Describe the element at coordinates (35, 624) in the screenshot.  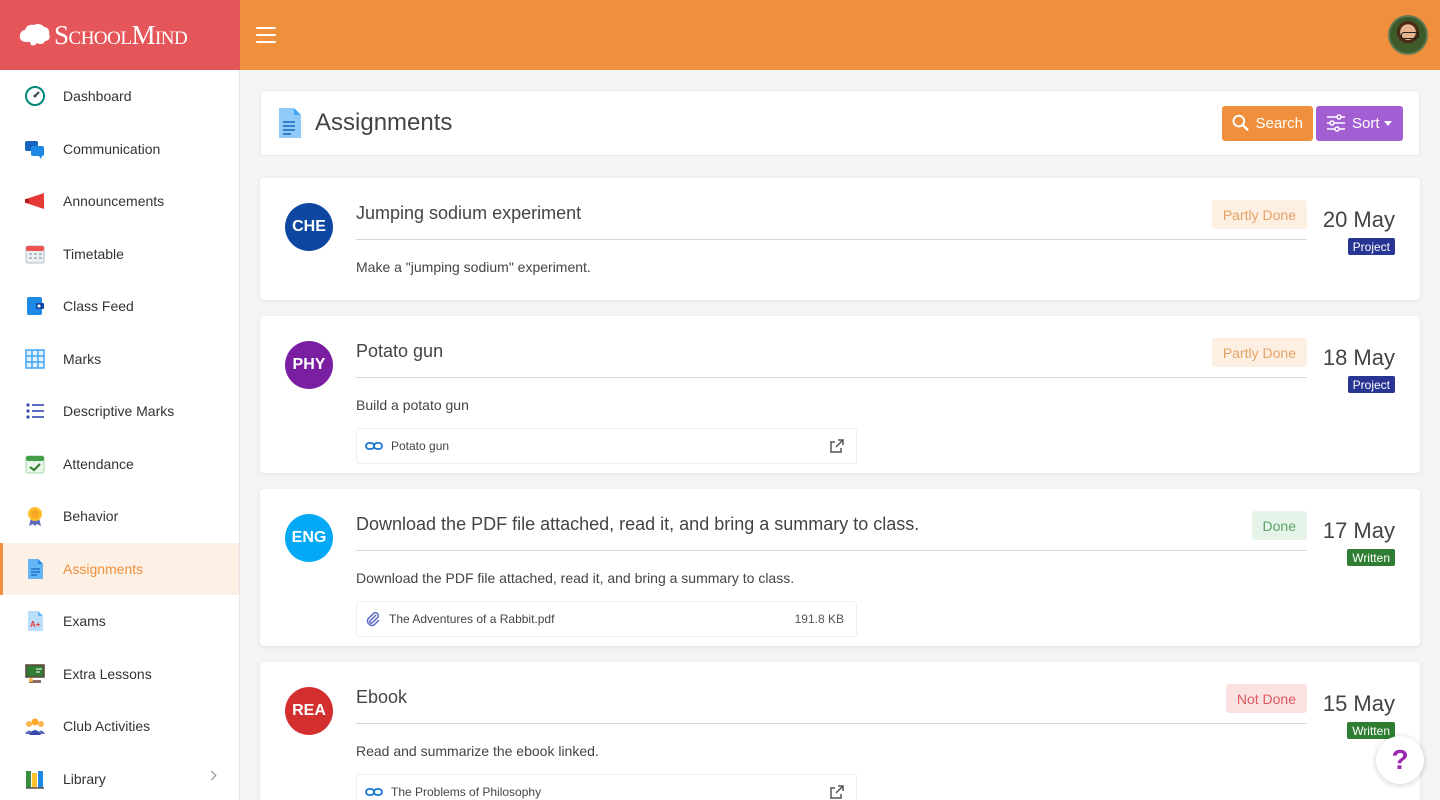
I see `svg-text: A+` at that location.